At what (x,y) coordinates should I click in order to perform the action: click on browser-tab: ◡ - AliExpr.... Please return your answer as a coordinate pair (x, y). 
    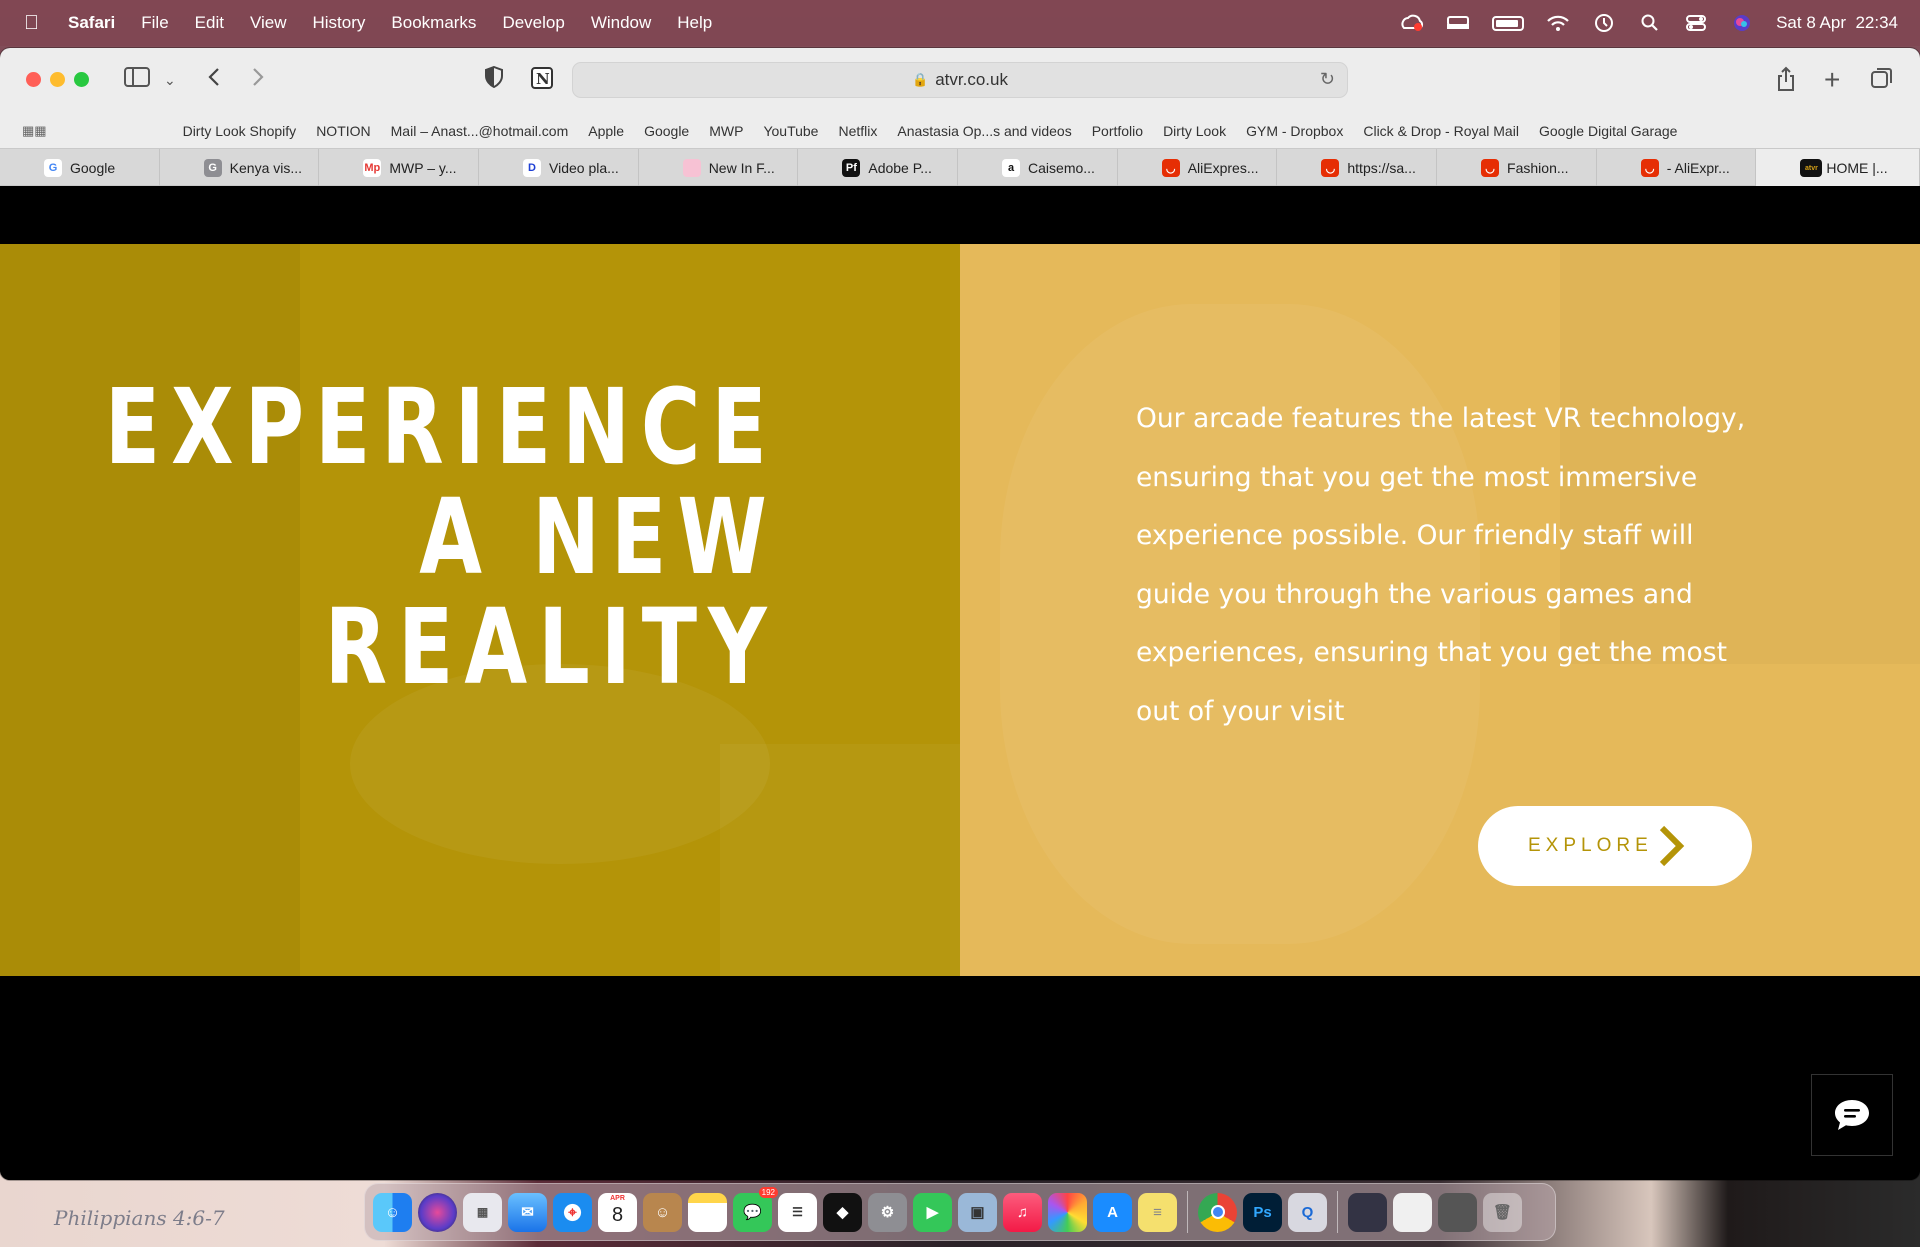
    Looking at the image, I should click on (1677, 167).